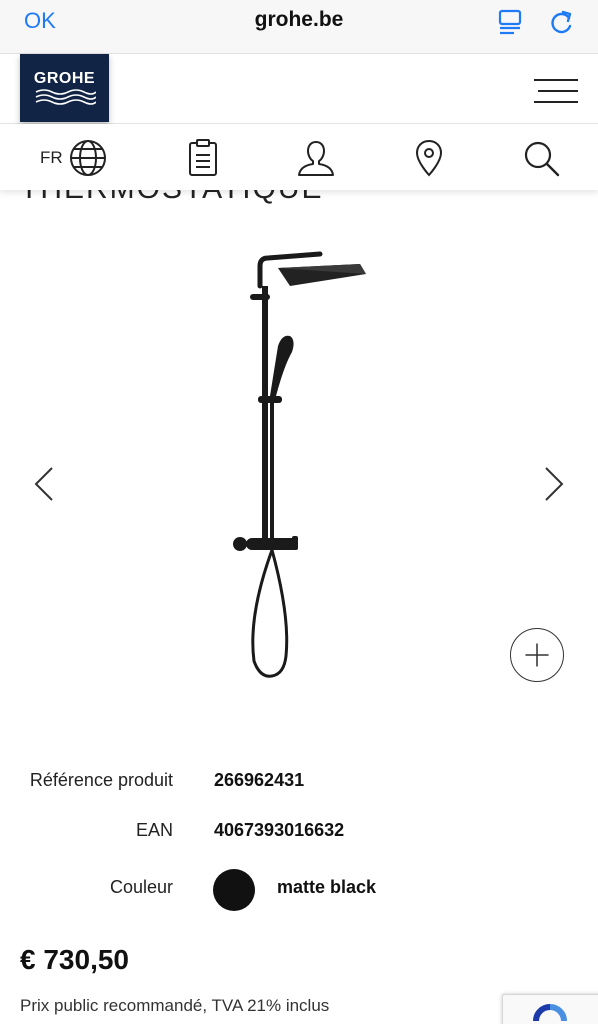 This screenshot has height=1024, width=598. What do you see at coordinates (44, 484) in the screenshot?
I see `chevron-left-icon` at bounding box center [44, 484].